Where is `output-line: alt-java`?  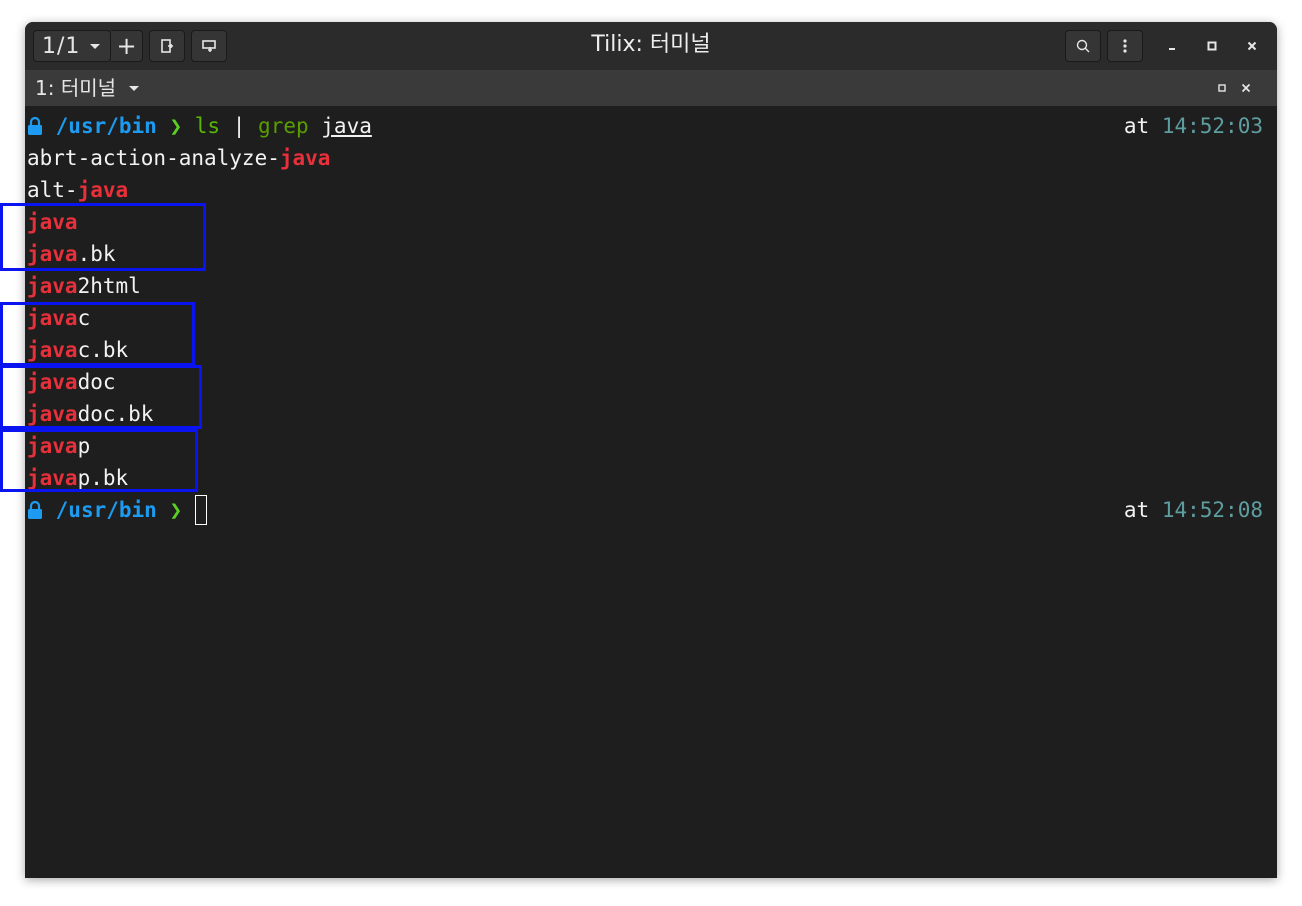
output-line: alt-java is located at coordinates (77, 190).